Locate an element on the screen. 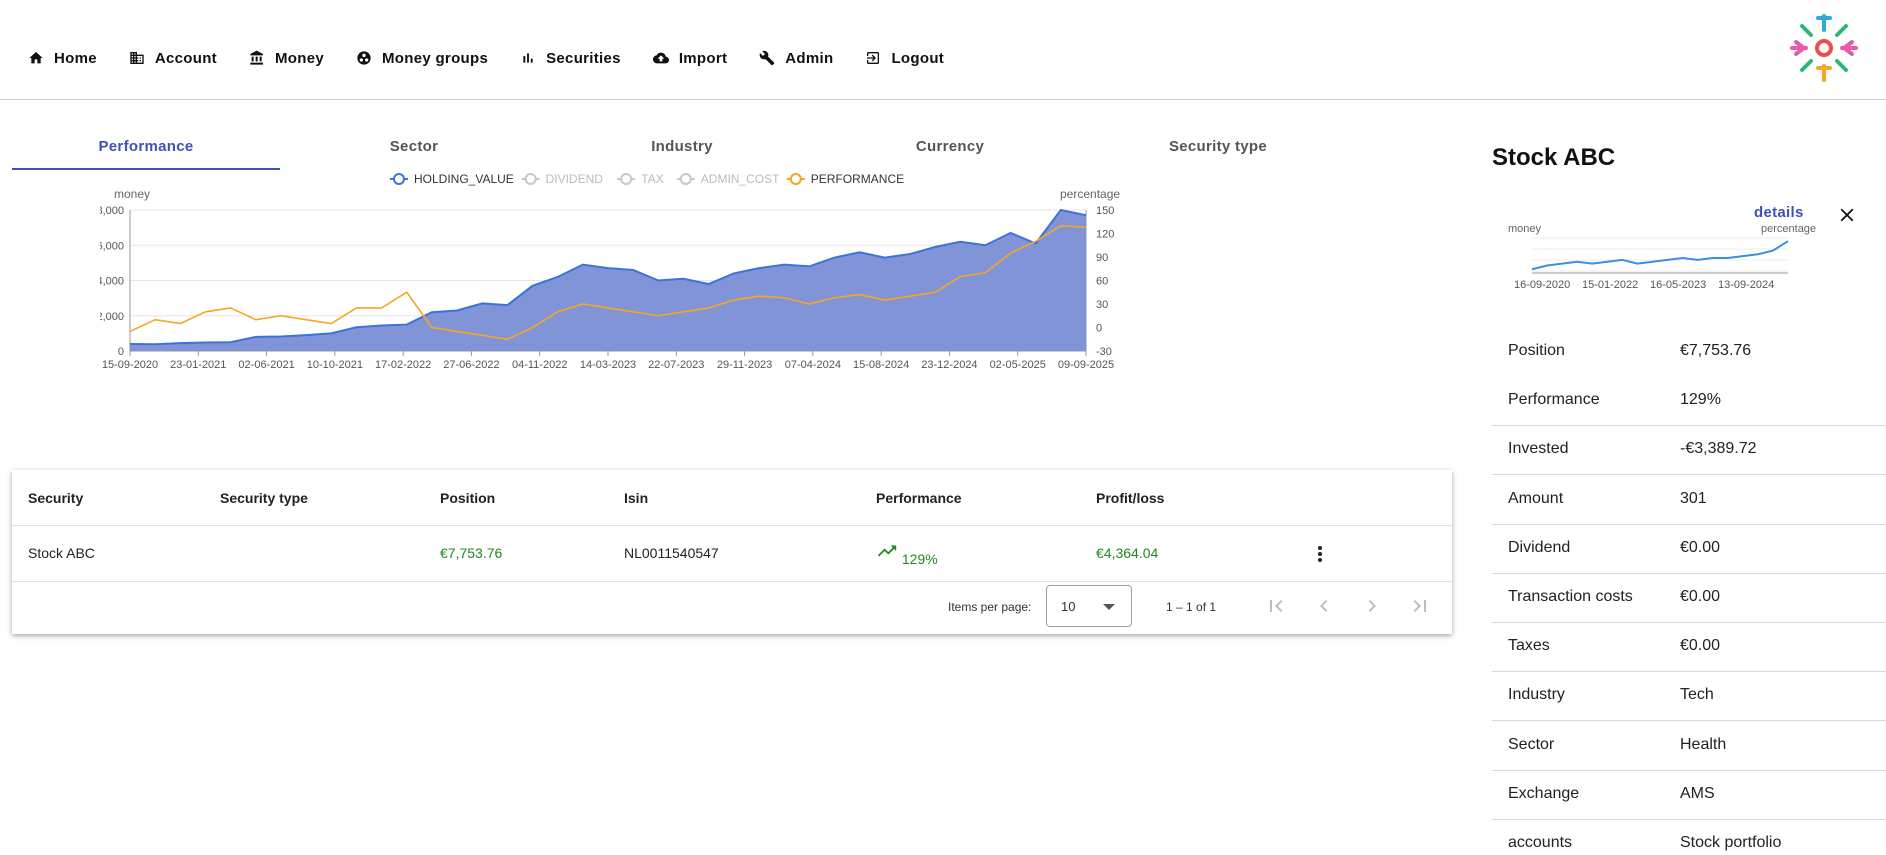 The image size is (1886, 855). chevron-right-icon is located at coordinates (1372, 606).